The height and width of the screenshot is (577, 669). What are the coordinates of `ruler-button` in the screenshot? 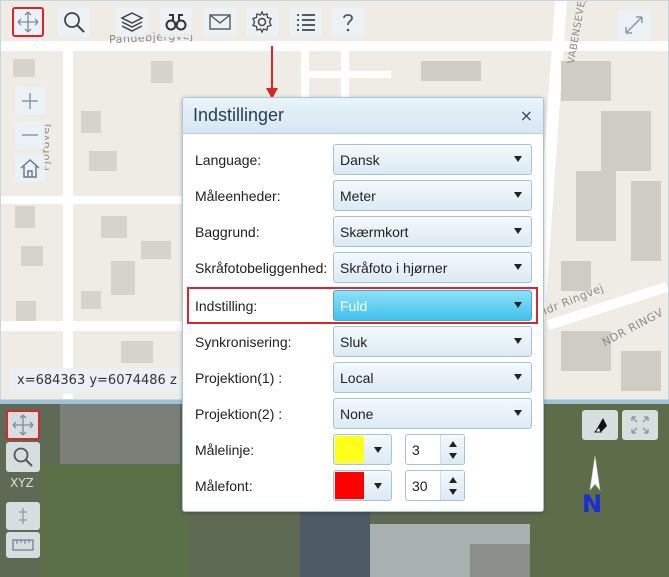 It's located at (23, 545).